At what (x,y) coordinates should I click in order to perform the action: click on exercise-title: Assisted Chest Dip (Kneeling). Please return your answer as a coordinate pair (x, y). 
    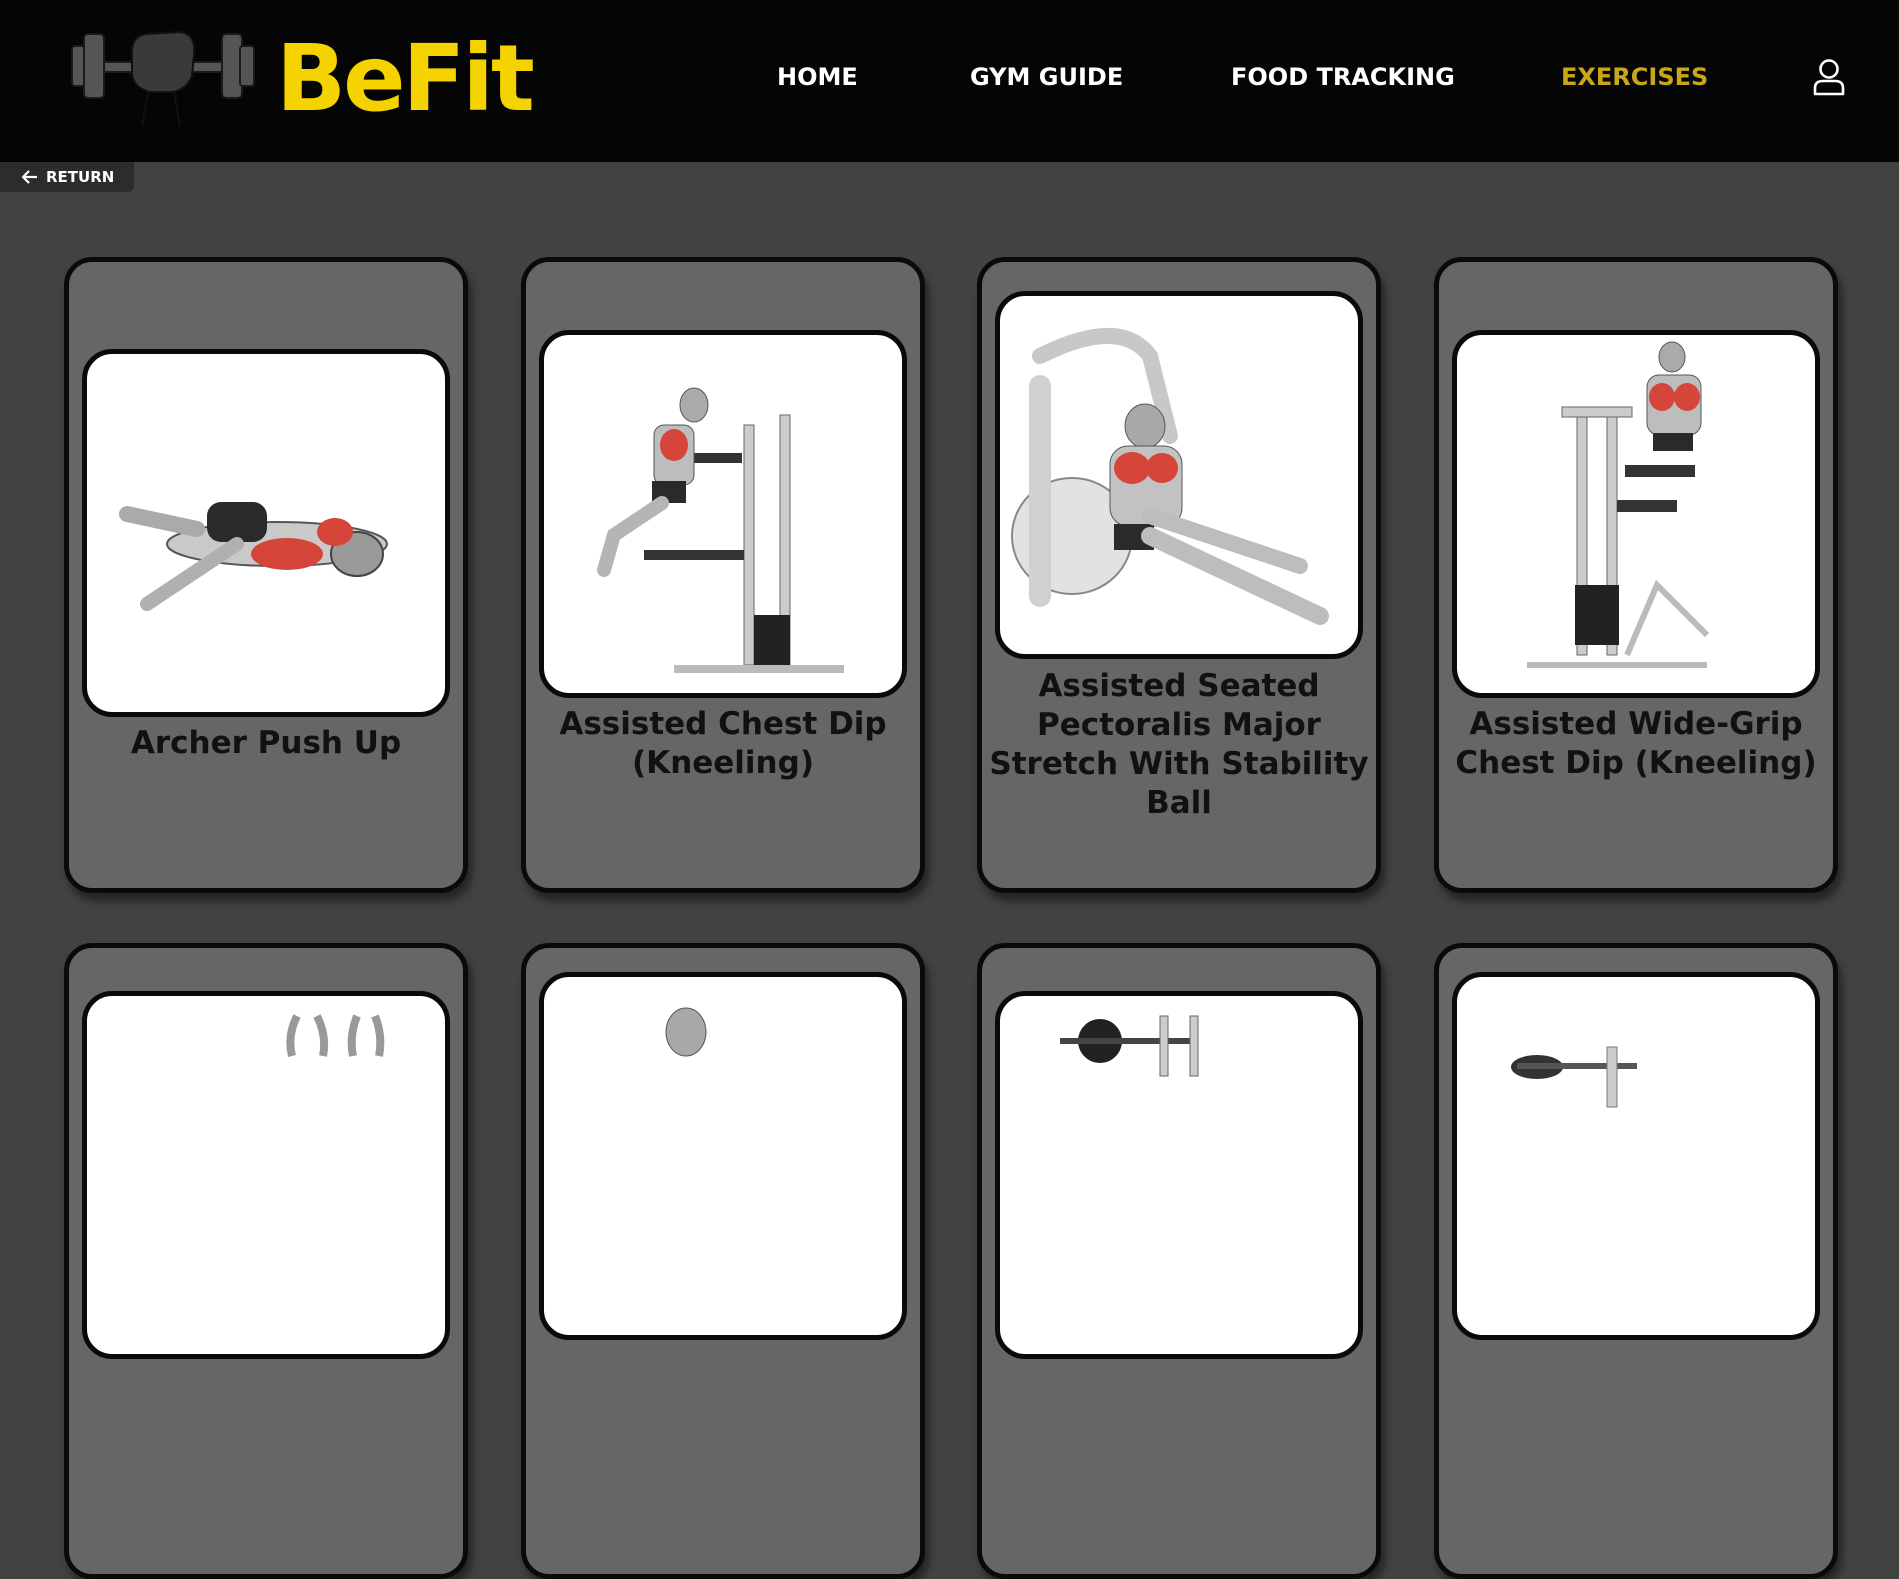
    Looking at the image, I should click on (723, 743).